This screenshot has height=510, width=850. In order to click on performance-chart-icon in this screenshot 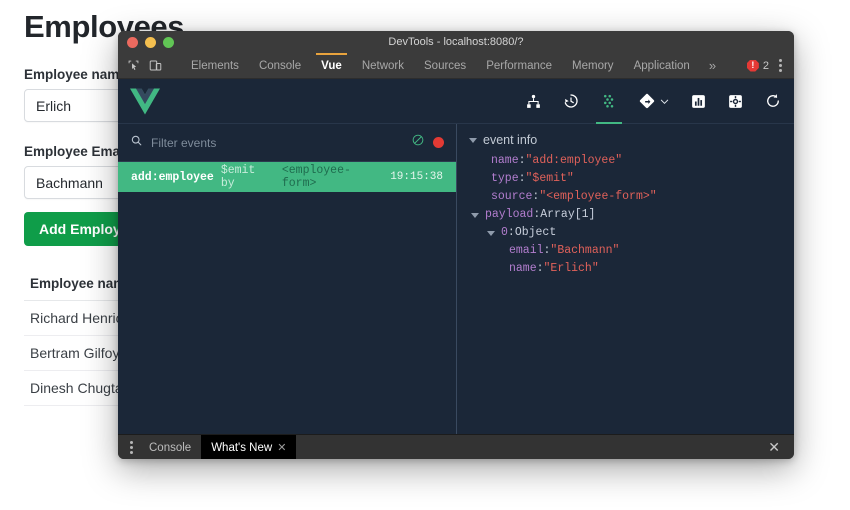, I will do `click(698, 101)`.